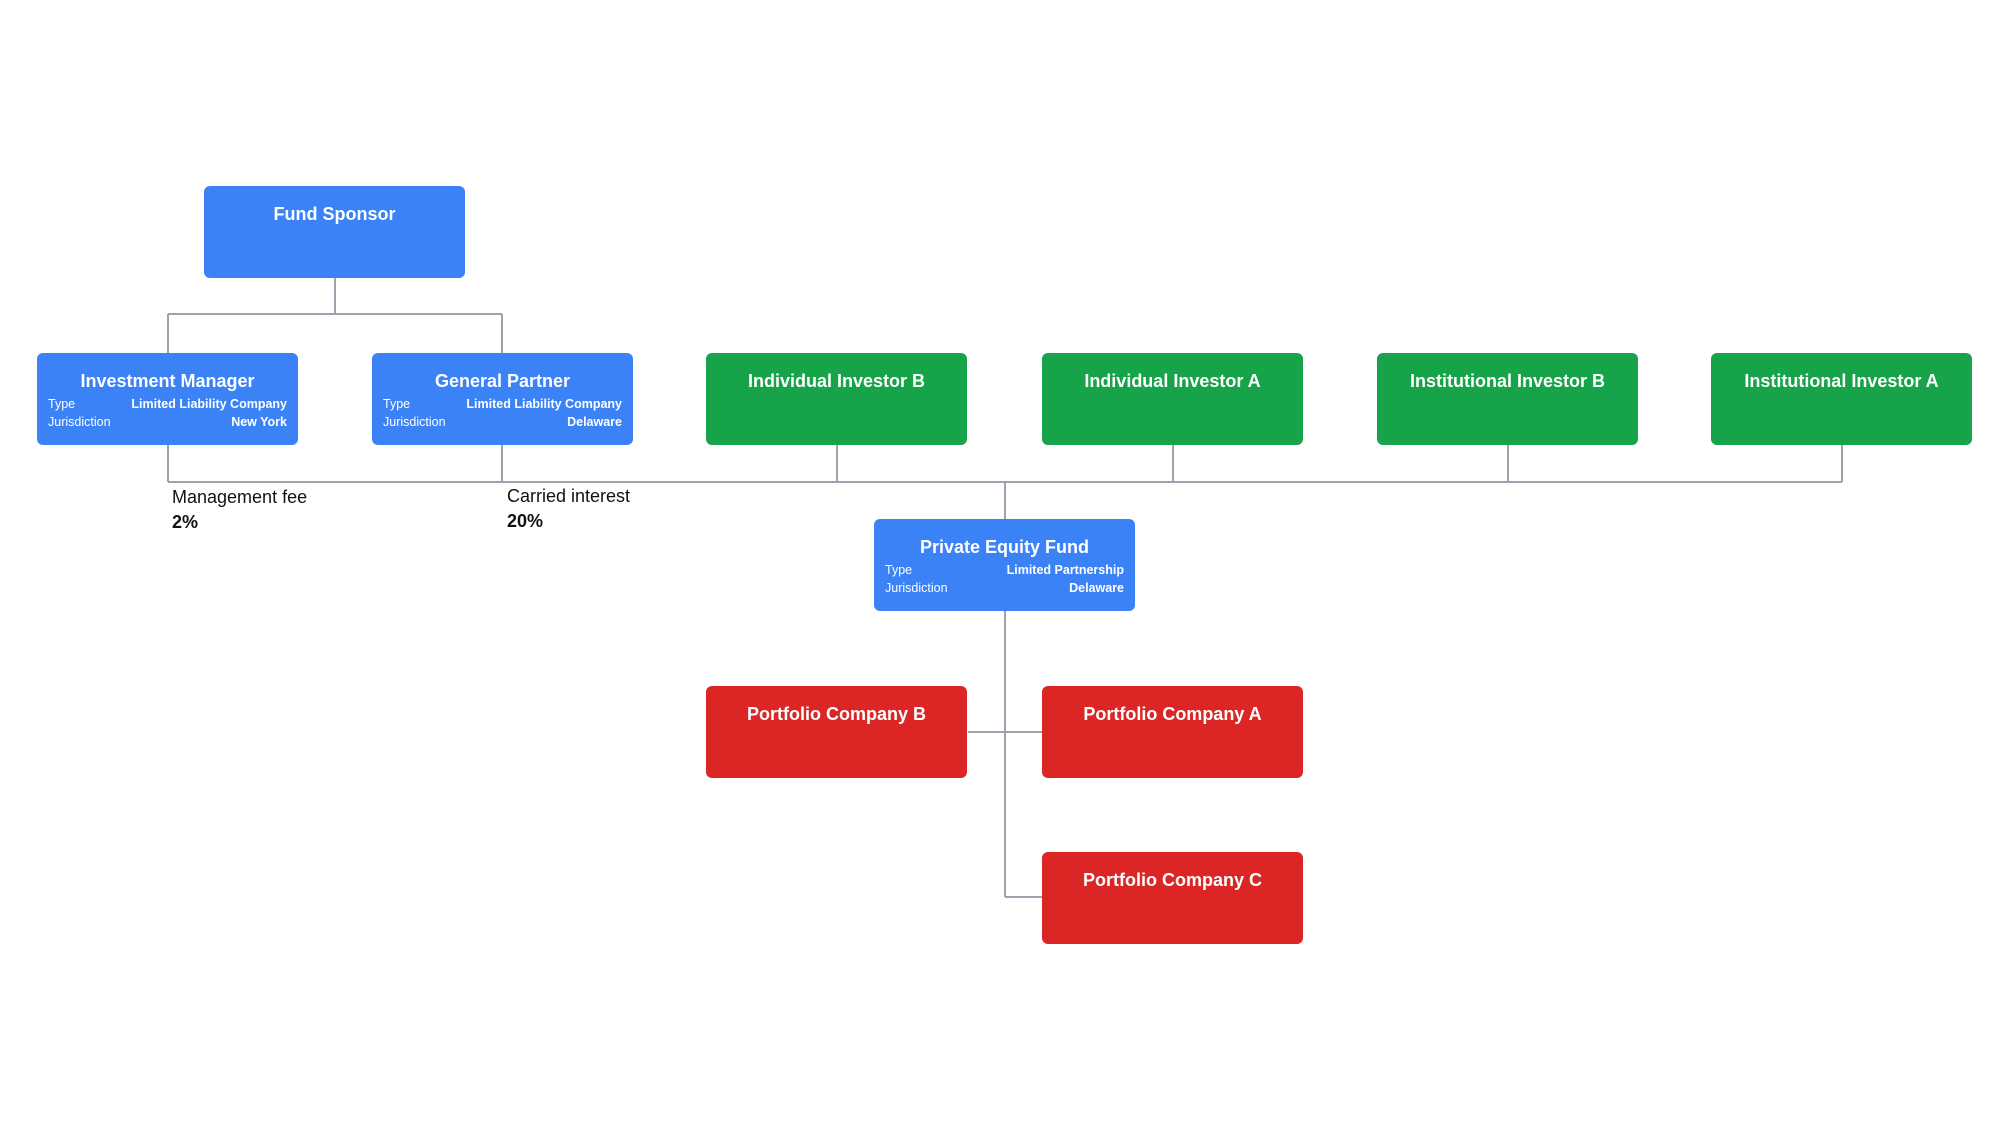  I want to click on node-title: Individual Investor A, so click(1172, 381).